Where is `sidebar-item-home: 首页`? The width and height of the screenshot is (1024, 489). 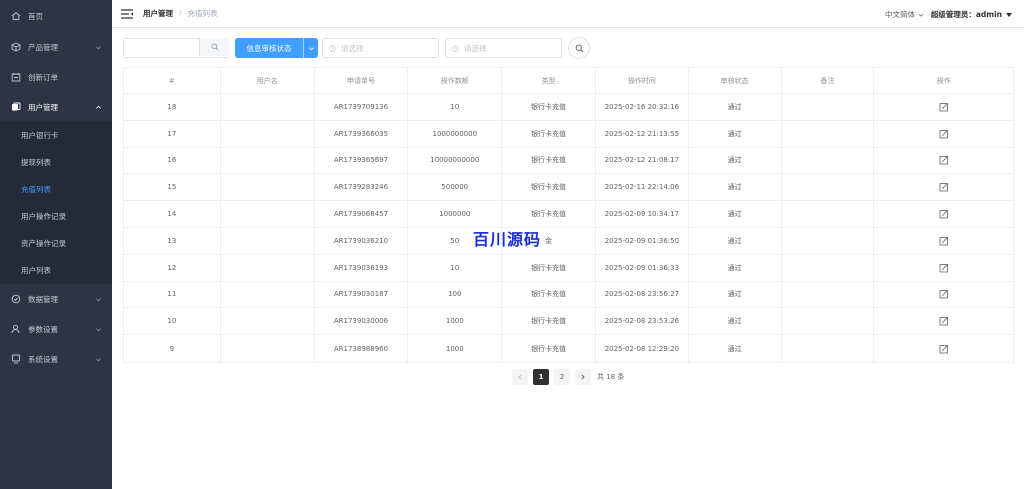
sidebar-item-home: 首页 is located at coordinates (56, 16).